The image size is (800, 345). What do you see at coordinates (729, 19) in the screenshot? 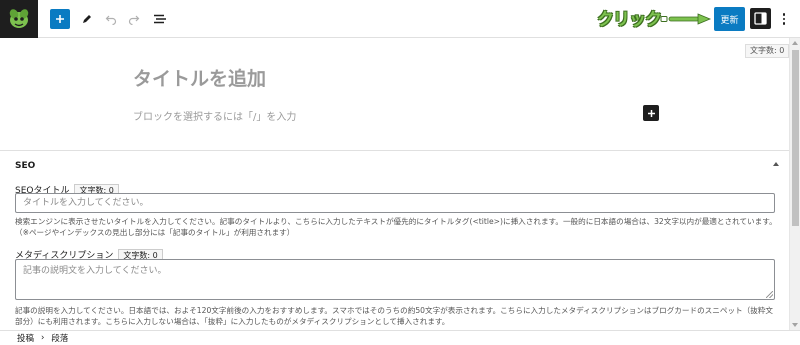
I see `update-button: 更新` at bounding box center [729, 19].